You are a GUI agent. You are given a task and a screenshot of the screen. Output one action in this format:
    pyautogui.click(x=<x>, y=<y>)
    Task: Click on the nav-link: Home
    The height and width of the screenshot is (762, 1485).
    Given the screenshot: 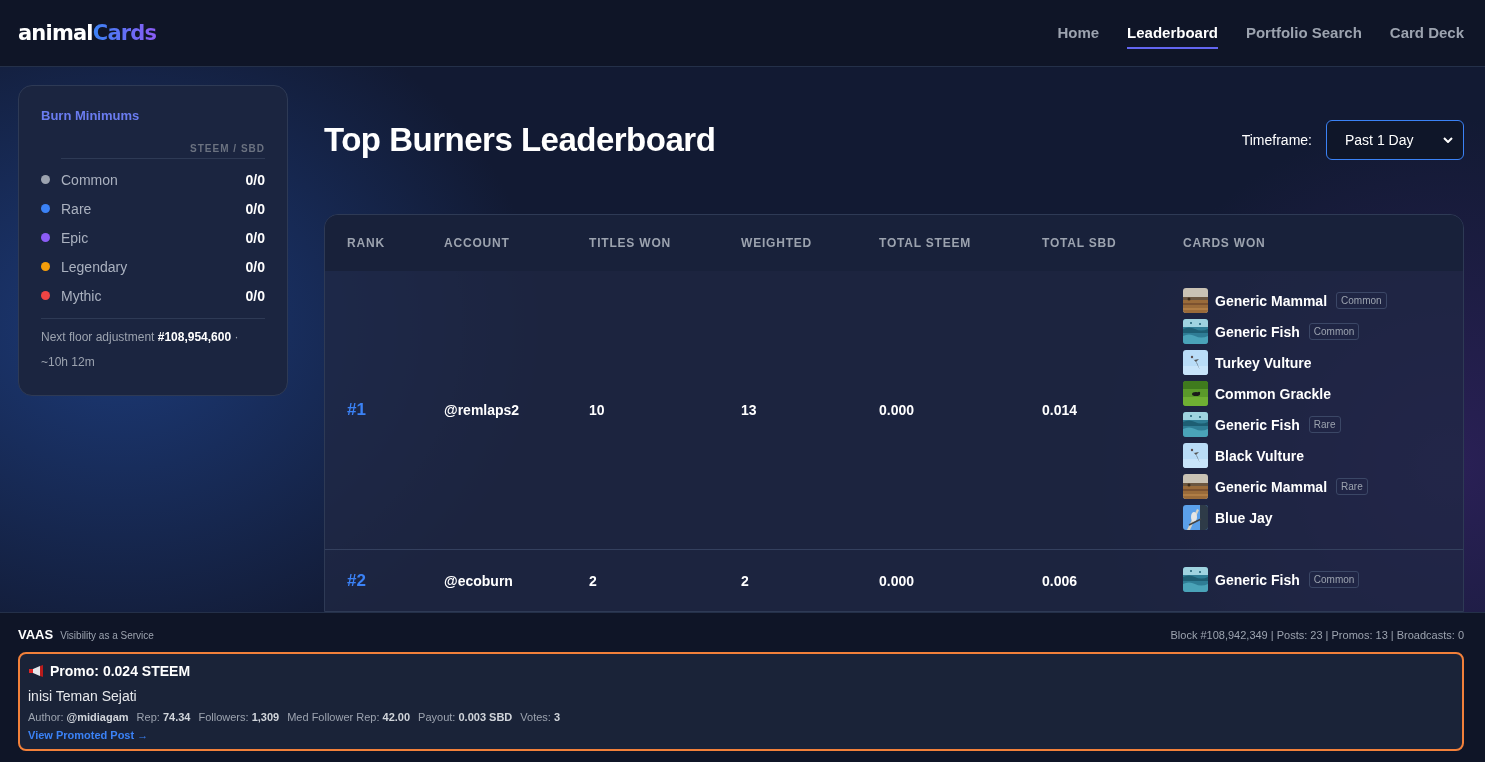 What is the action you would take?
    pyautogui.click(x=1078, y=33)
    